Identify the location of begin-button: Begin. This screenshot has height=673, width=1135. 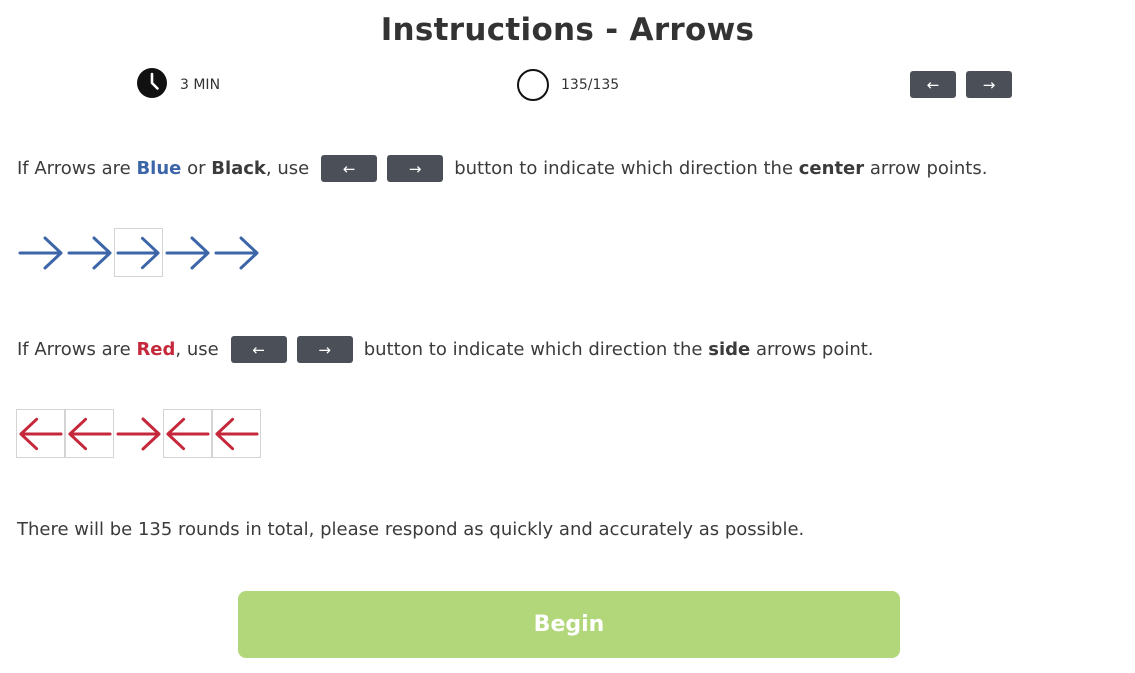
(569, 624).